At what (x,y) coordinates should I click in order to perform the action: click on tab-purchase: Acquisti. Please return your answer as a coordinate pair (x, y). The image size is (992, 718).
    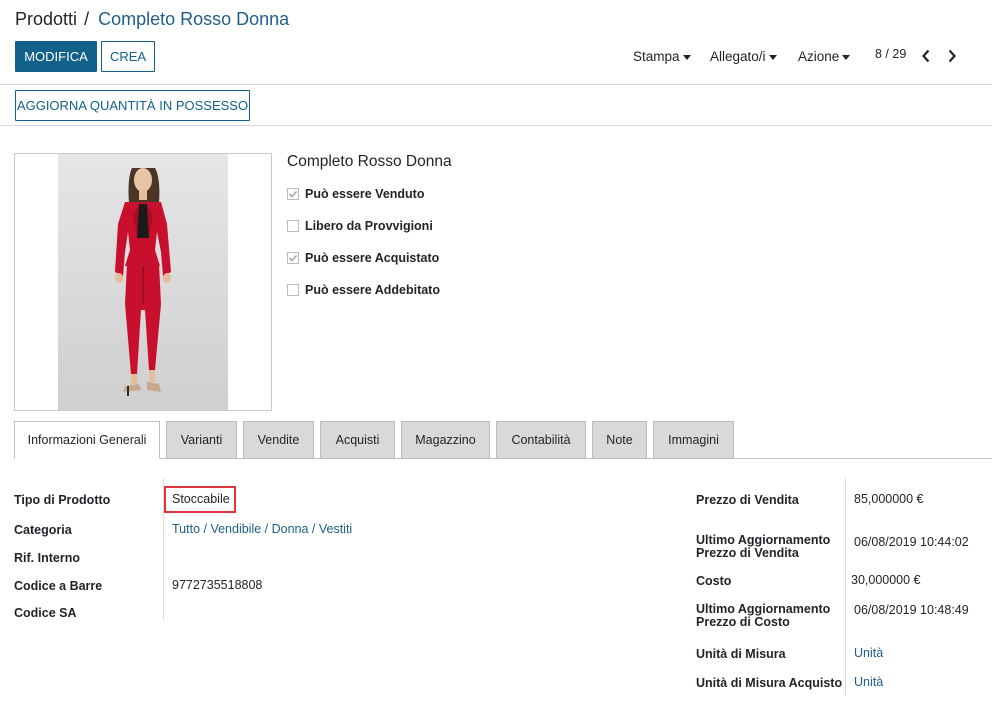
    Looking at the image, I should click on (357, 440).